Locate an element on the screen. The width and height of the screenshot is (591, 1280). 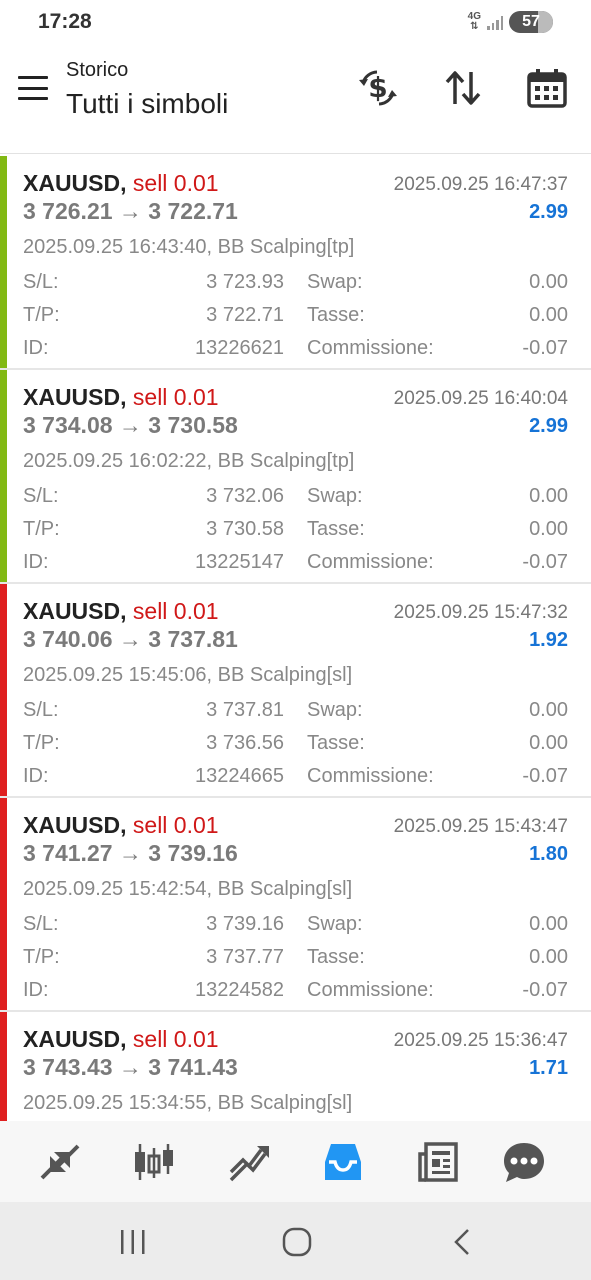
history-icon is located at coordinates (343, 1162).